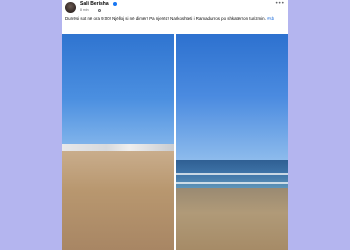 Image resolution: width=350 pixels, height=250 pixels. I want to click on post-header: Sali Berisha 8 min •••, so click(175, 8).